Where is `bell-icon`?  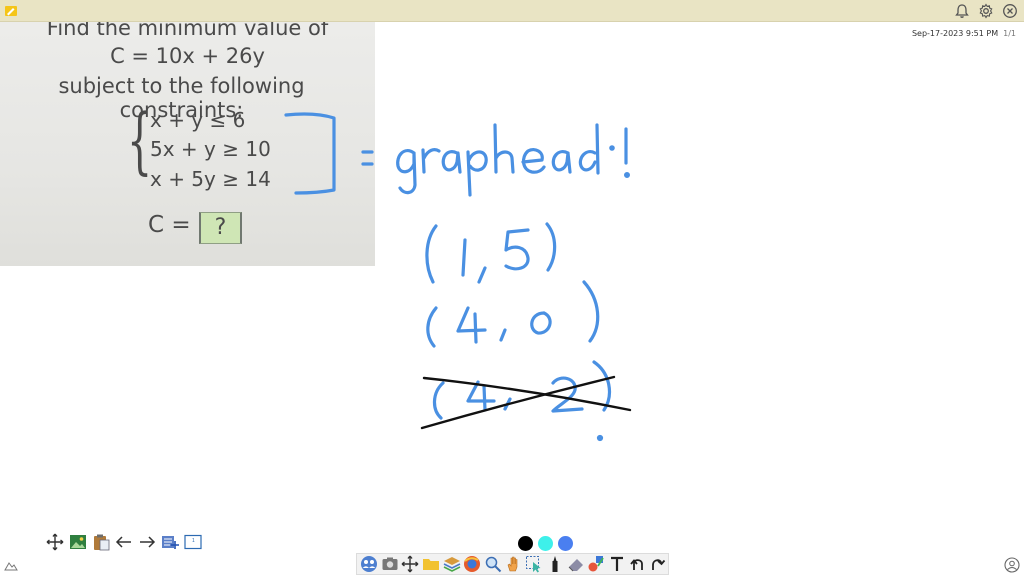
bell-icon is located at coordinates (962, 11).